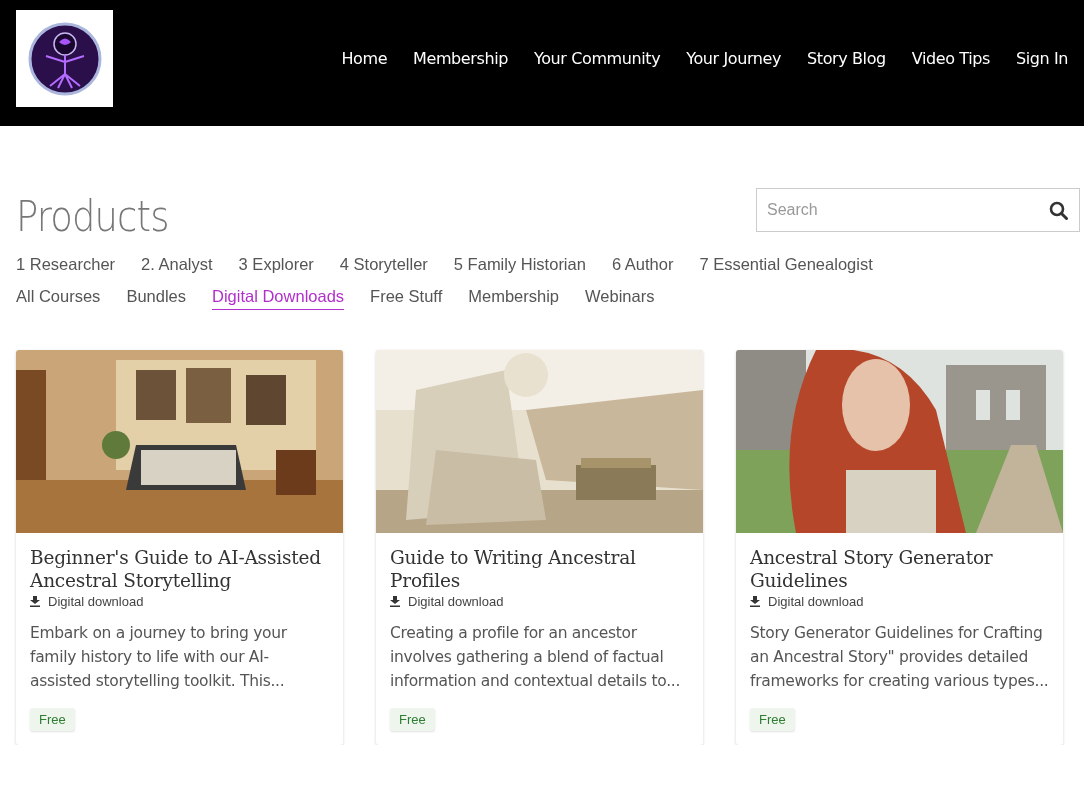 Image resolution: width=1084 pixels, height=793 pixels. Describe the element at coordinates (950, 58) in the screenshot. I see `nav-link: Video Tips` at that location.